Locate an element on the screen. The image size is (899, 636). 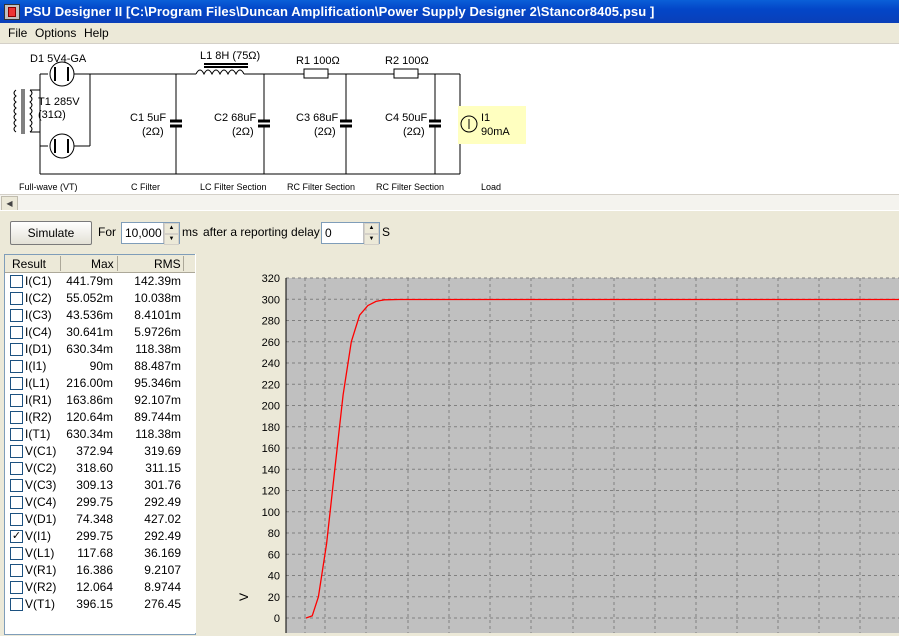
table-row: I(L1) 216.00m 95.346m is located at coordinates (100, 383).